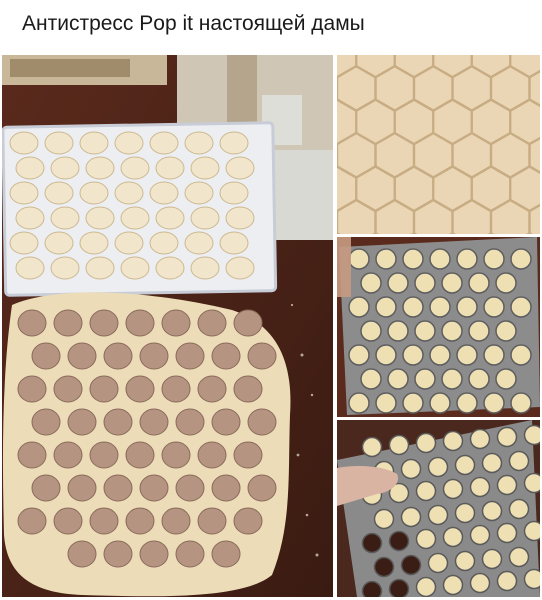 This screenshot has width=542, height=600. I want to click on hexagon-cuts, so click(438, 144).